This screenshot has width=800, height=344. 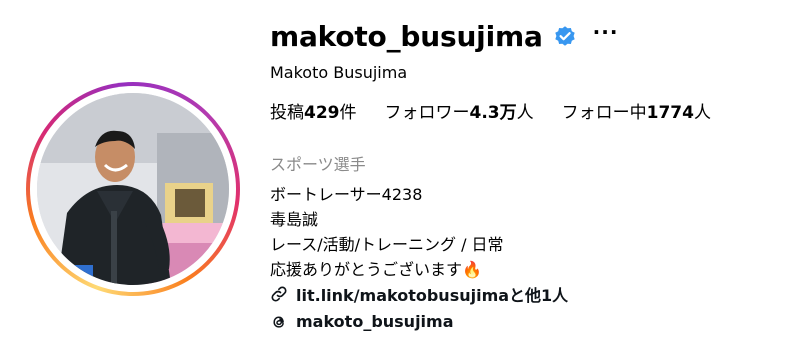 I want to click on profile-avatar, so click(x=133, y=189).